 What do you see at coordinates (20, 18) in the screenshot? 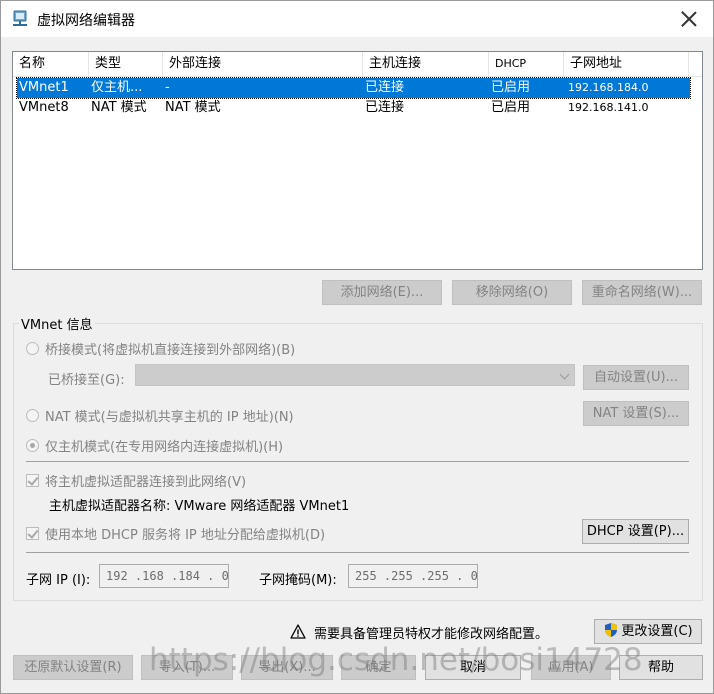
I see `vmware-network-icon` at bounding box center [20, 18].